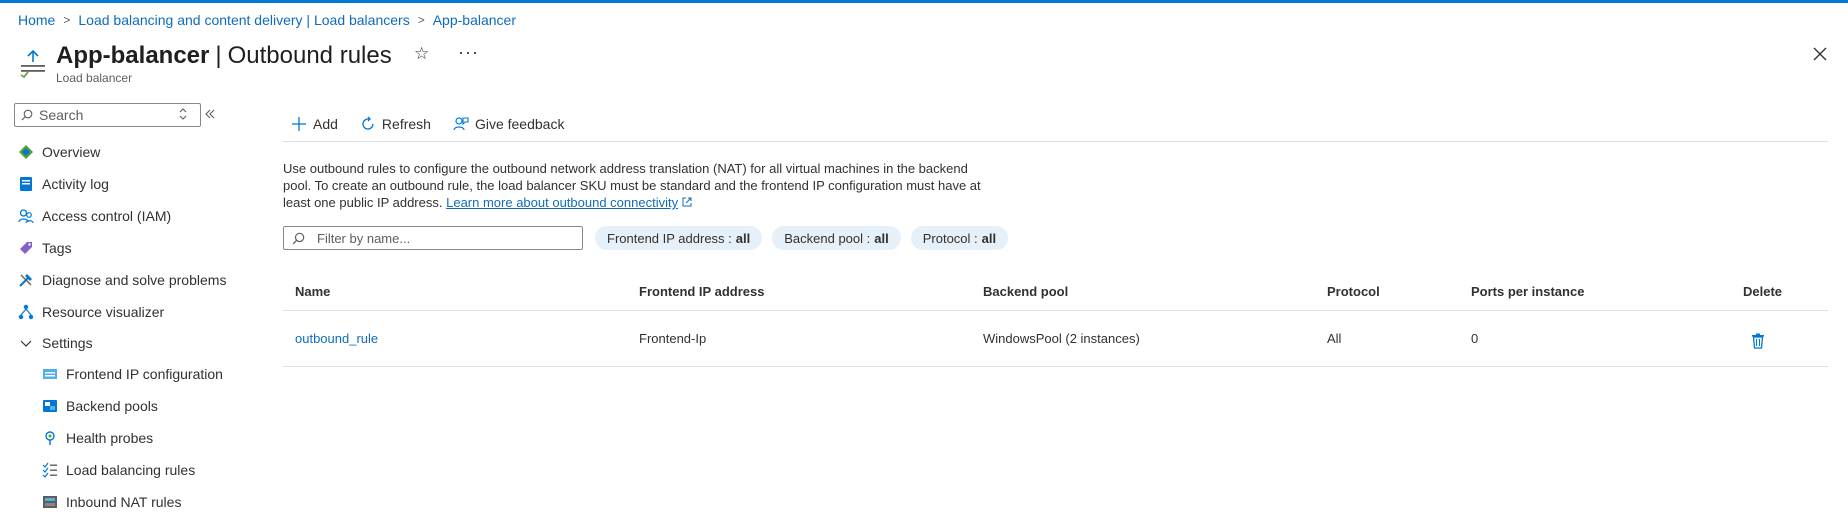  I want to click on inbound-nat-icon, so click(50, 502).